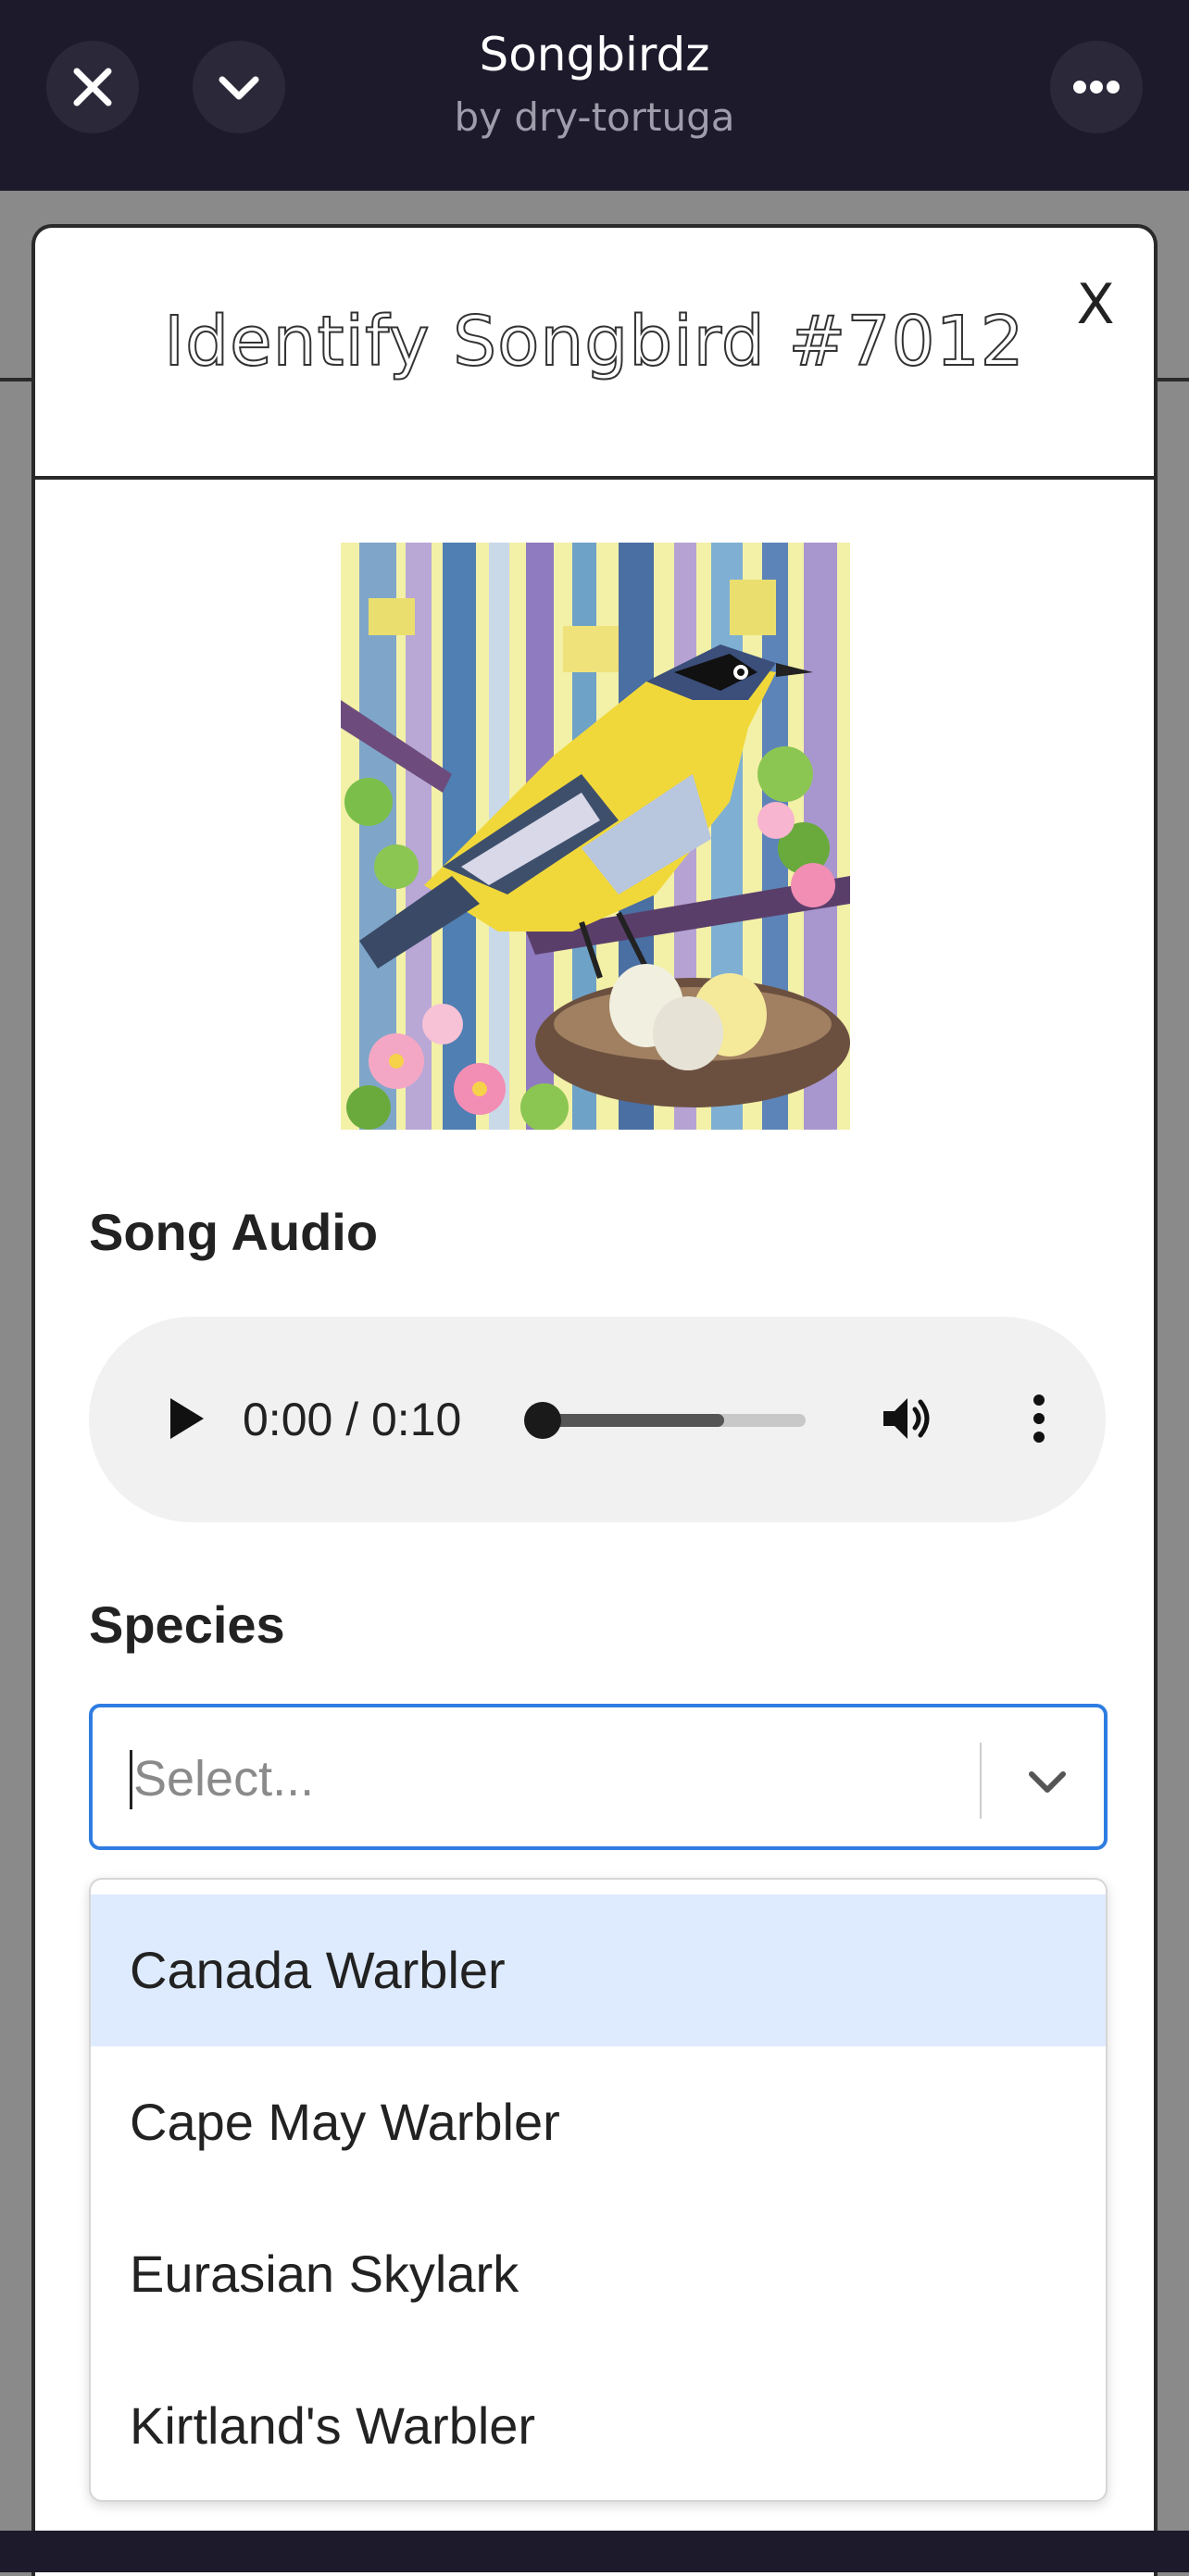 The width and height of the screenshot is (1189, 2576). Describe the element at coordinates (1039, 1419) in the screenshot. I see `more-vertical-icon` at that location.